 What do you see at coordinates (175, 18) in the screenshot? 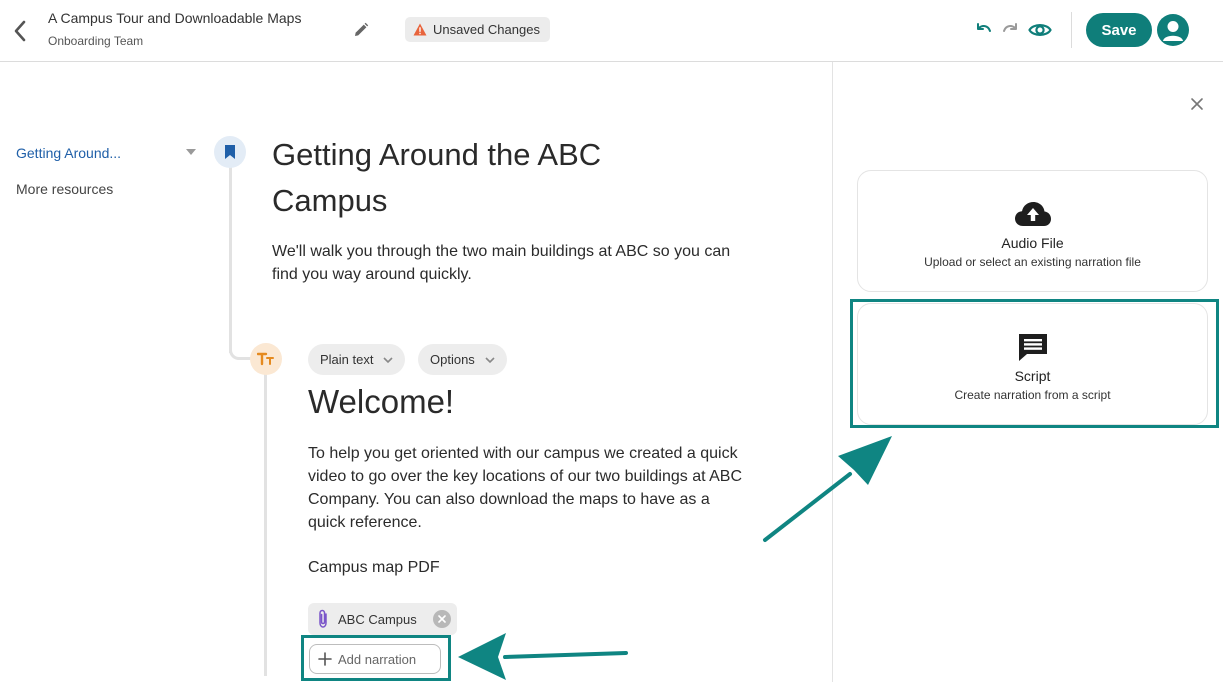
I see `document-title: A Campus Tour and Downloadable Maps` at bounding box center [175, 18].